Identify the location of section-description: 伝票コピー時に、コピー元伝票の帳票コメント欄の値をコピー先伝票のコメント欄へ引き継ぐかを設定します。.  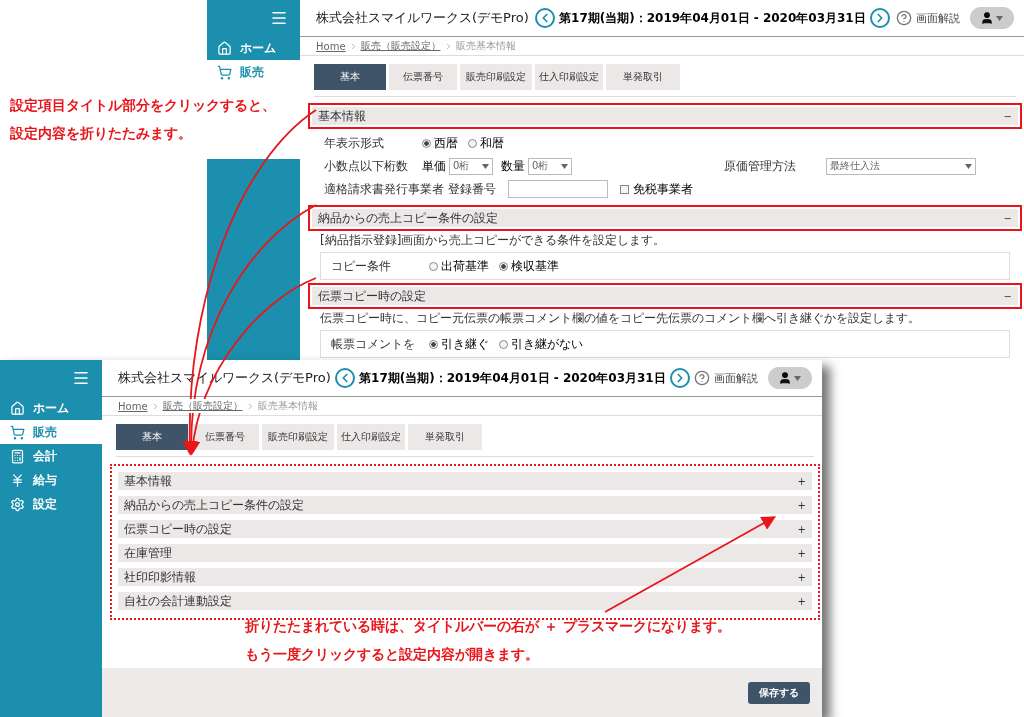
(620, 318).